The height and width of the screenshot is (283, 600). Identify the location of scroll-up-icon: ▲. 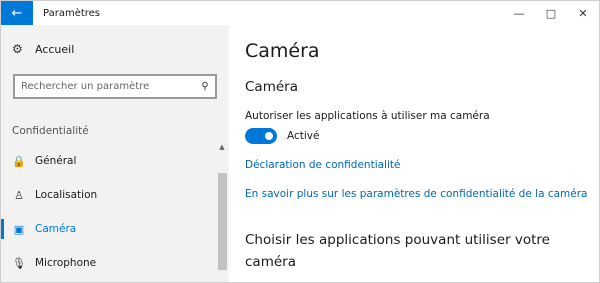
(222, 149).